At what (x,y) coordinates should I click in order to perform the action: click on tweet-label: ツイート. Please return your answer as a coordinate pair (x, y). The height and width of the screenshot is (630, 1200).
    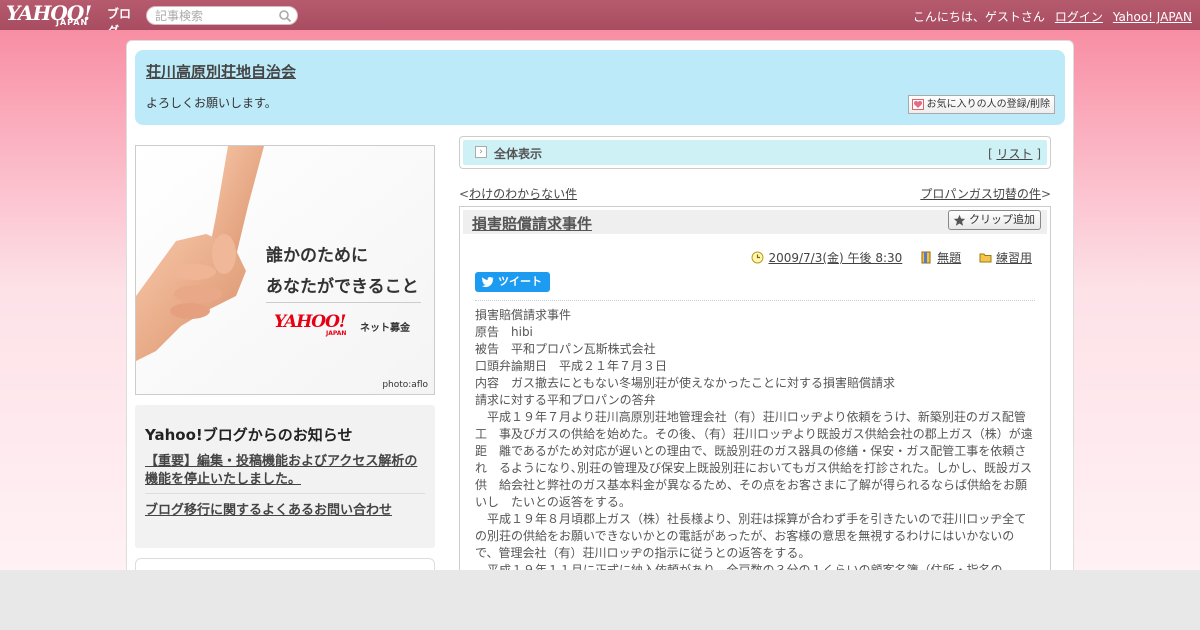
    Looking at the image, I should click on (520, 281).